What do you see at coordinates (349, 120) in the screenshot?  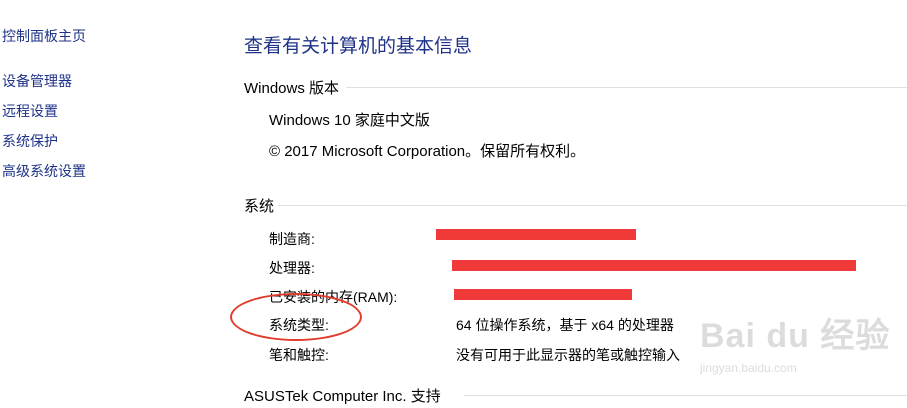 I see `windows-edition-text: Windows 10 家庭中文版` at bounding box center [349, 120].